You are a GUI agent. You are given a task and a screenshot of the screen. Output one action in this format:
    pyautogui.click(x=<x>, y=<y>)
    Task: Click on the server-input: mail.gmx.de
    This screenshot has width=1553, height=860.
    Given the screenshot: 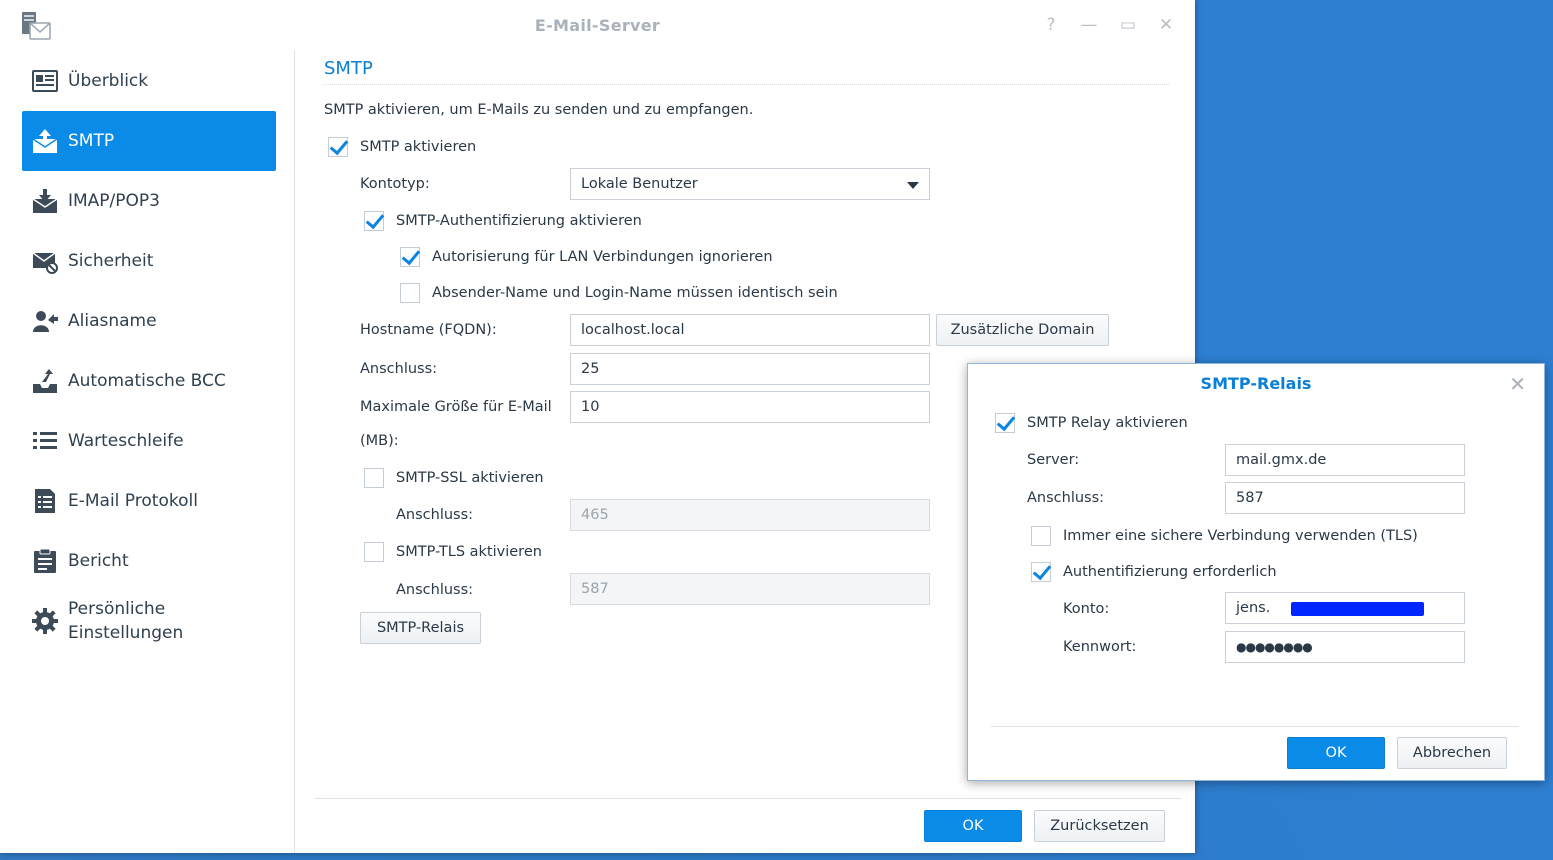 What is the action you would take?
    pyautogui.click(x=1345, y=460)
    